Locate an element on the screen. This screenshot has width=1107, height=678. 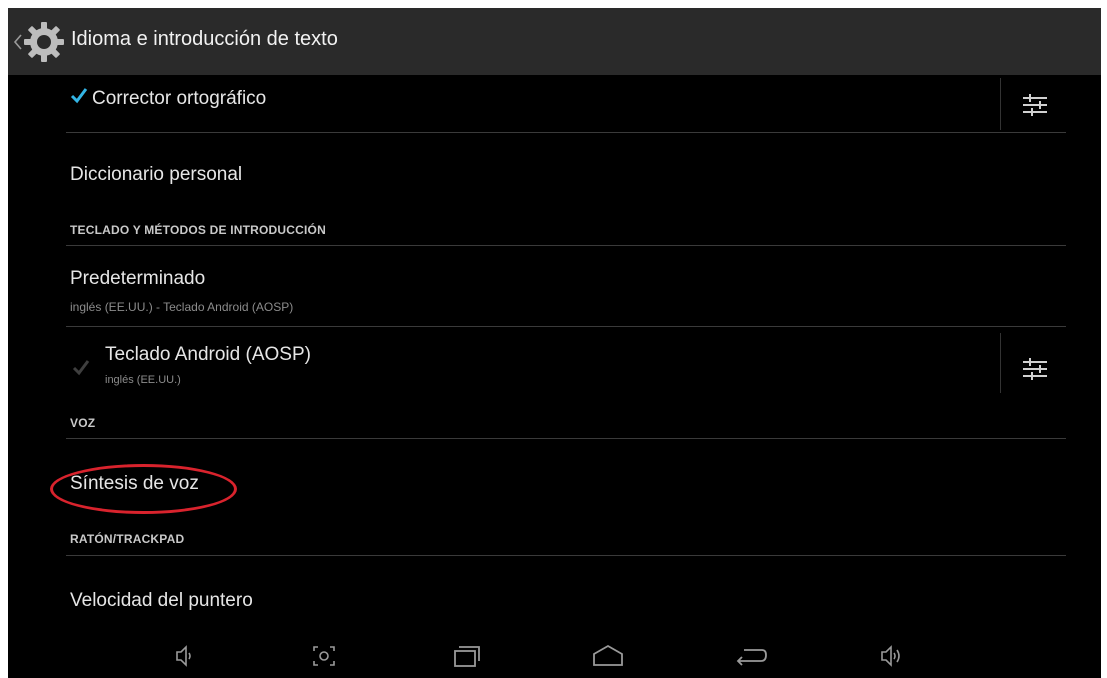
back-icon is located at coordinates (750, 656).